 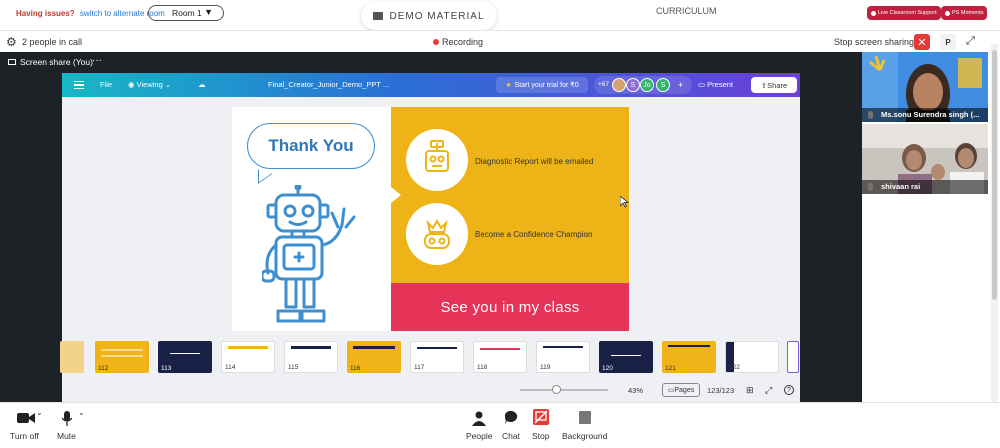 I want to click on stop-sharing-close-icon: ✕, so click(x=922, y=42).